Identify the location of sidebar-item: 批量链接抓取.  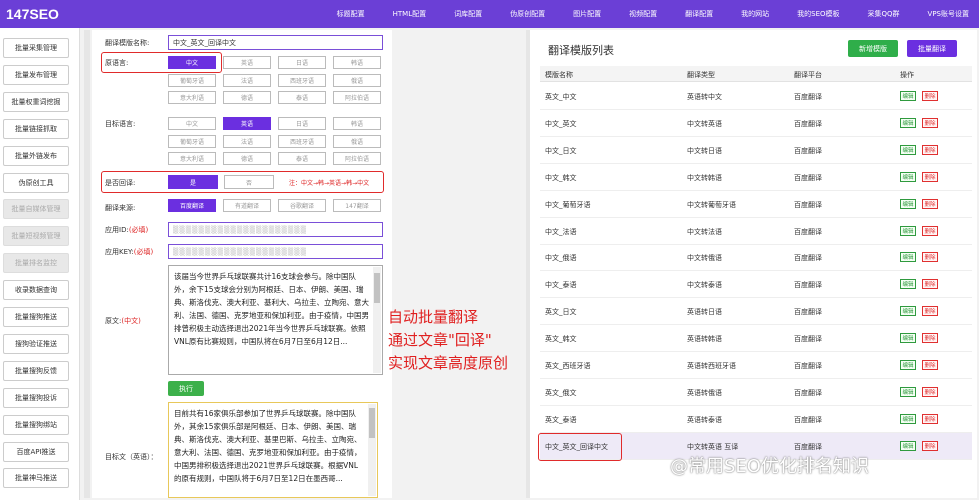
(36, 128).